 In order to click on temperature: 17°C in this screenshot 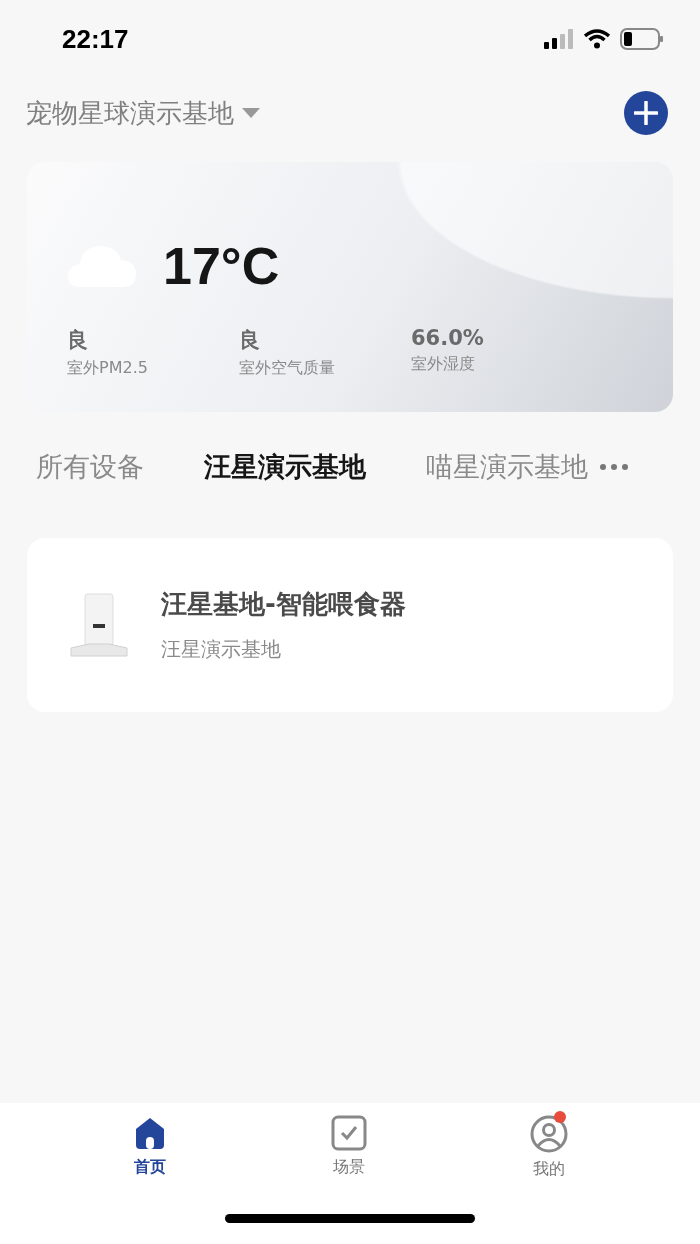, I will do `click(221, 266)`.